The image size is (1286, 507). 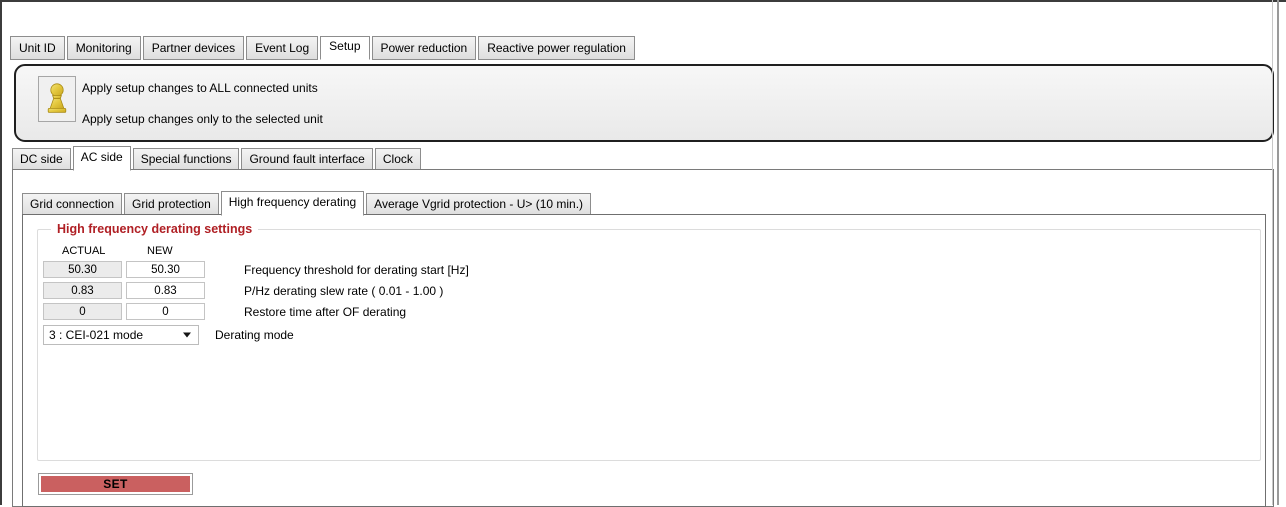 I want to click on column-header-new: NEW, so click(x=160, y=251).